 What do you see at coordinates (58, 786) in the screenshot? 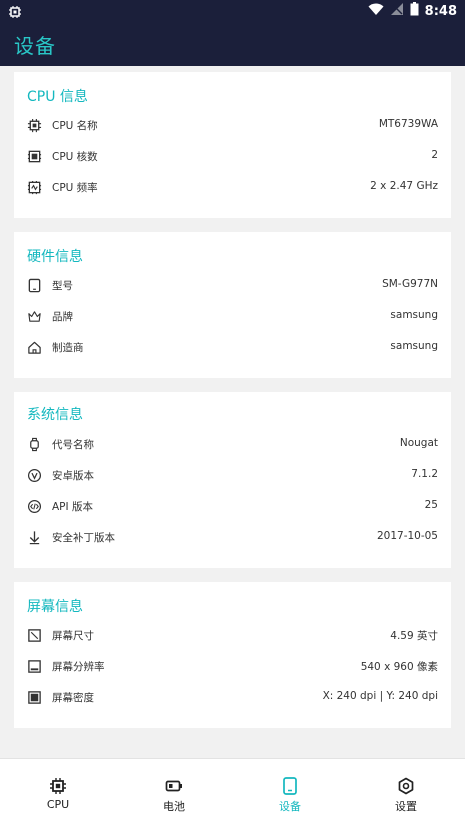
I see `cpu-nav-icon` at bounding box center [58, 786].